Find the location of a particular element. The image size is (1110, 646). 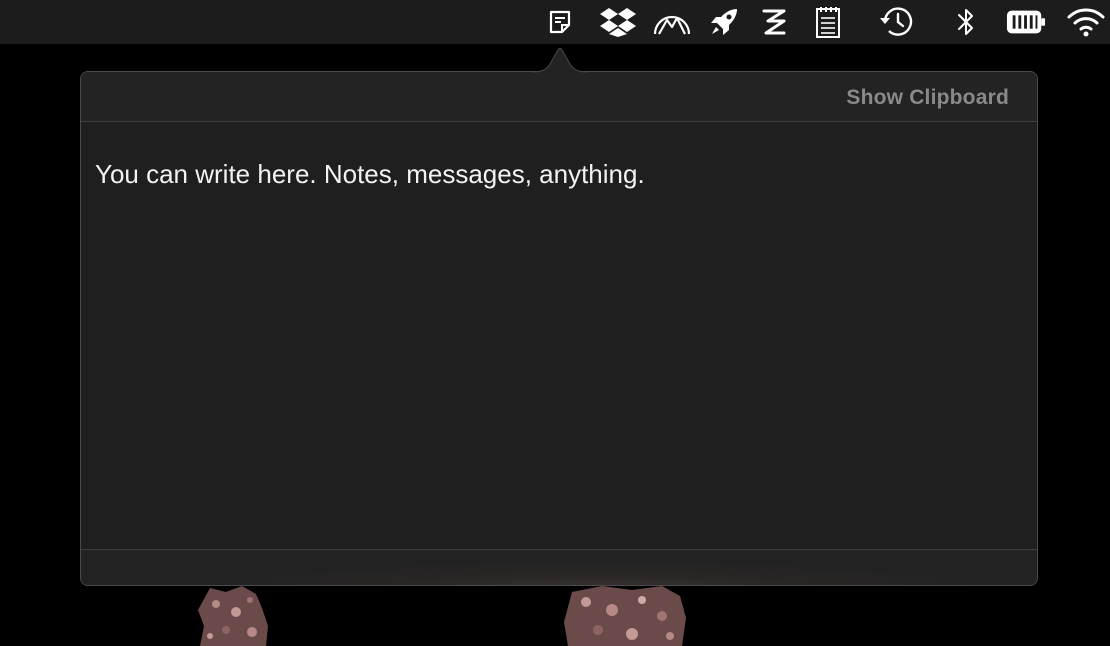

battery-icon is located at coordinates (1026, 22).